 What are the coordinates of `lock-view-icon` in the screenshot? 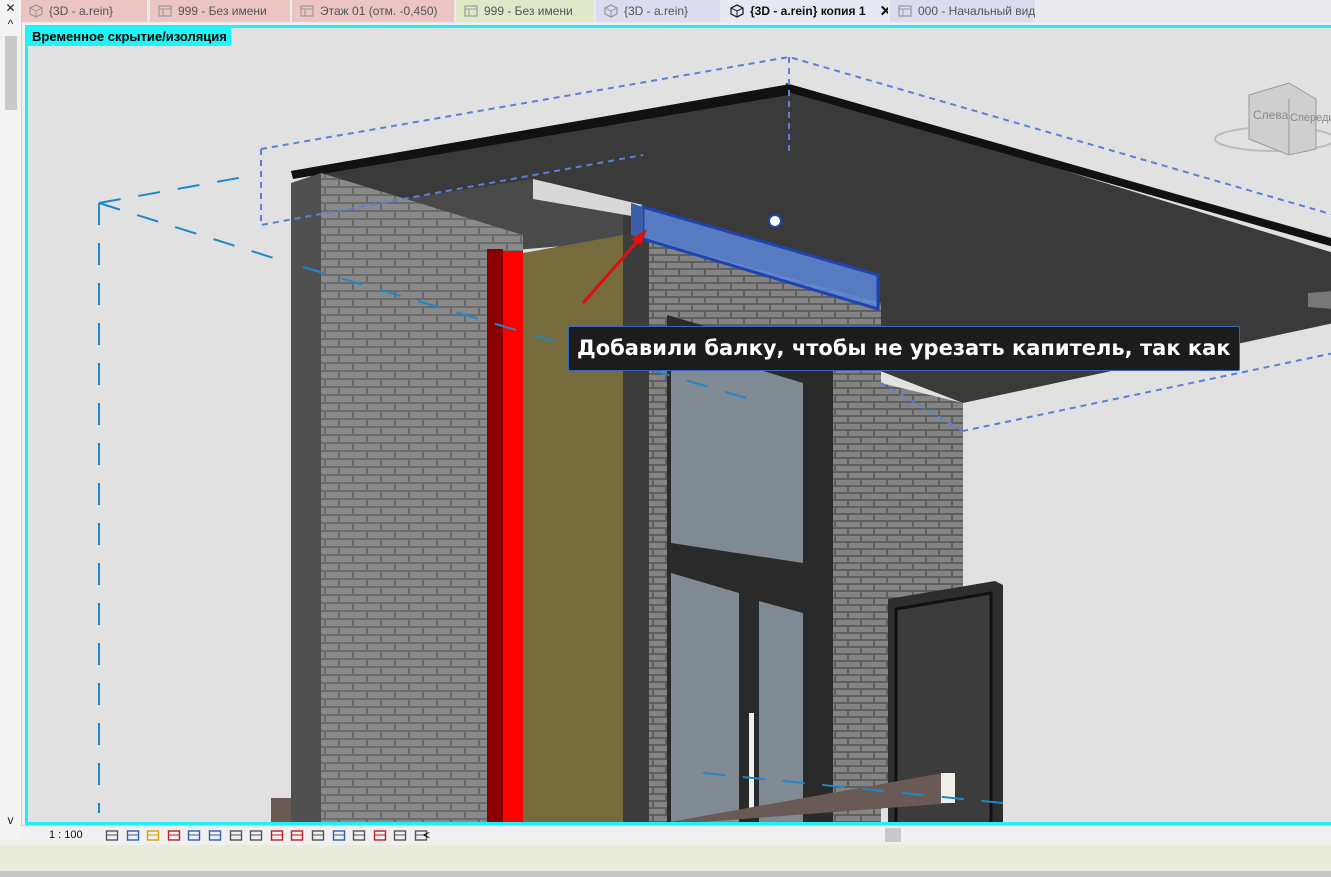 It's located at (318, 835).